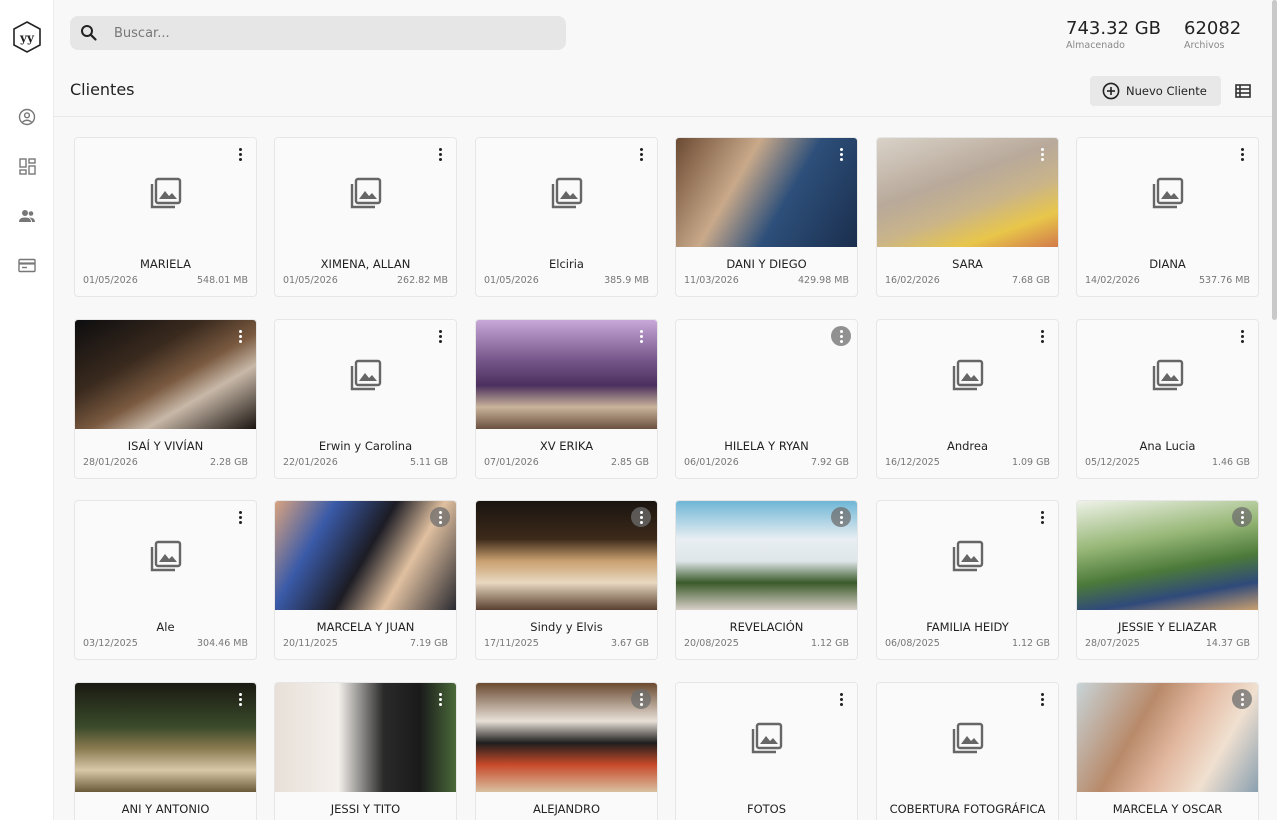  Describe the element at coordinates (1167, 399) in the screenshot. I see `client-card: Ana Lucia 05/12/2025 1.46 GB` at that location.